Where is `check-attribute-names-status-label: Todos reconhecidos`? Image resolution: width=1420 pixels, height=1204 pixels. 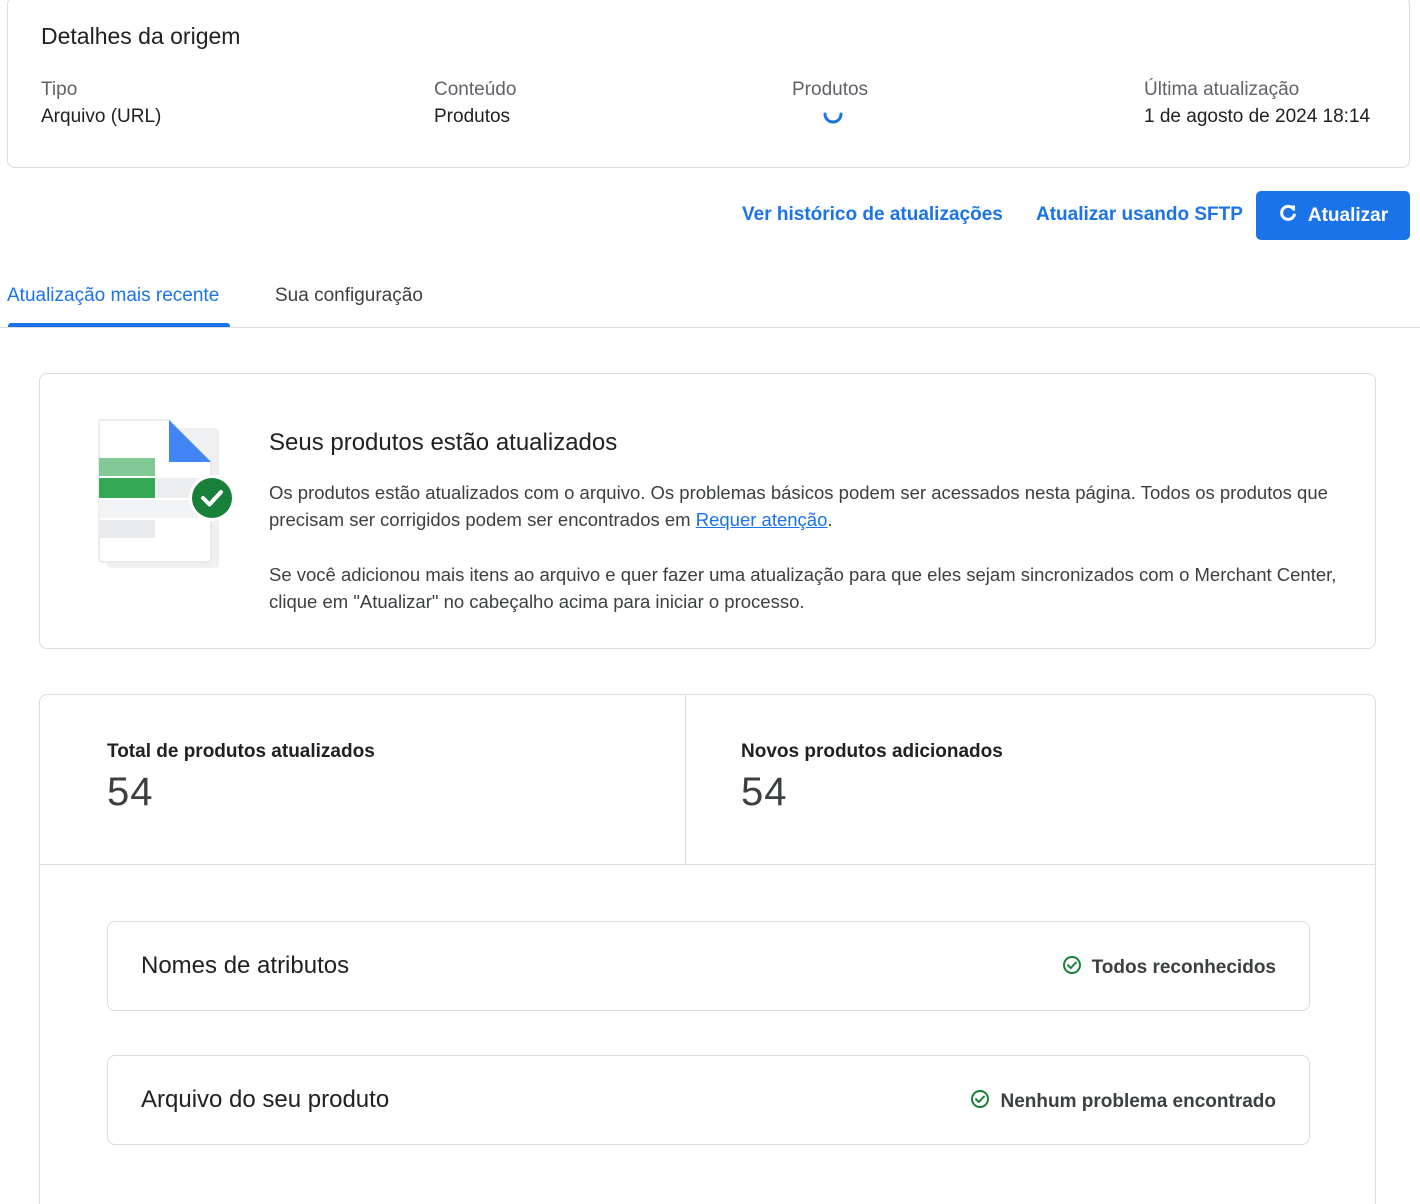 check-attribute-names-status-label: Todos reconhecidos is located at coordinates (1183, 967).